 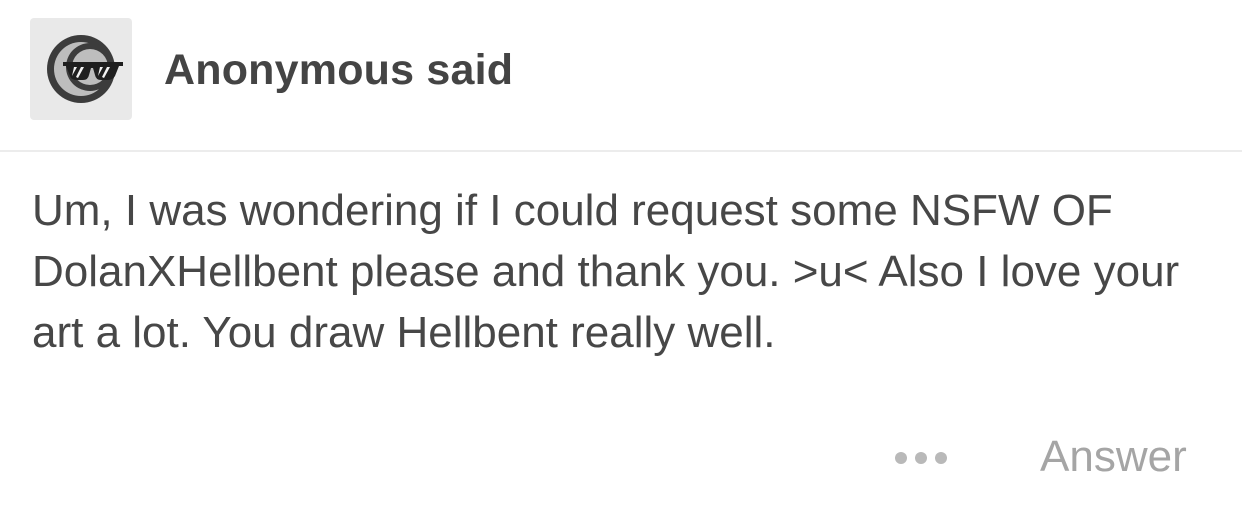 I want to click on asker-name: Anonymous said, so click(x=339, y=70).